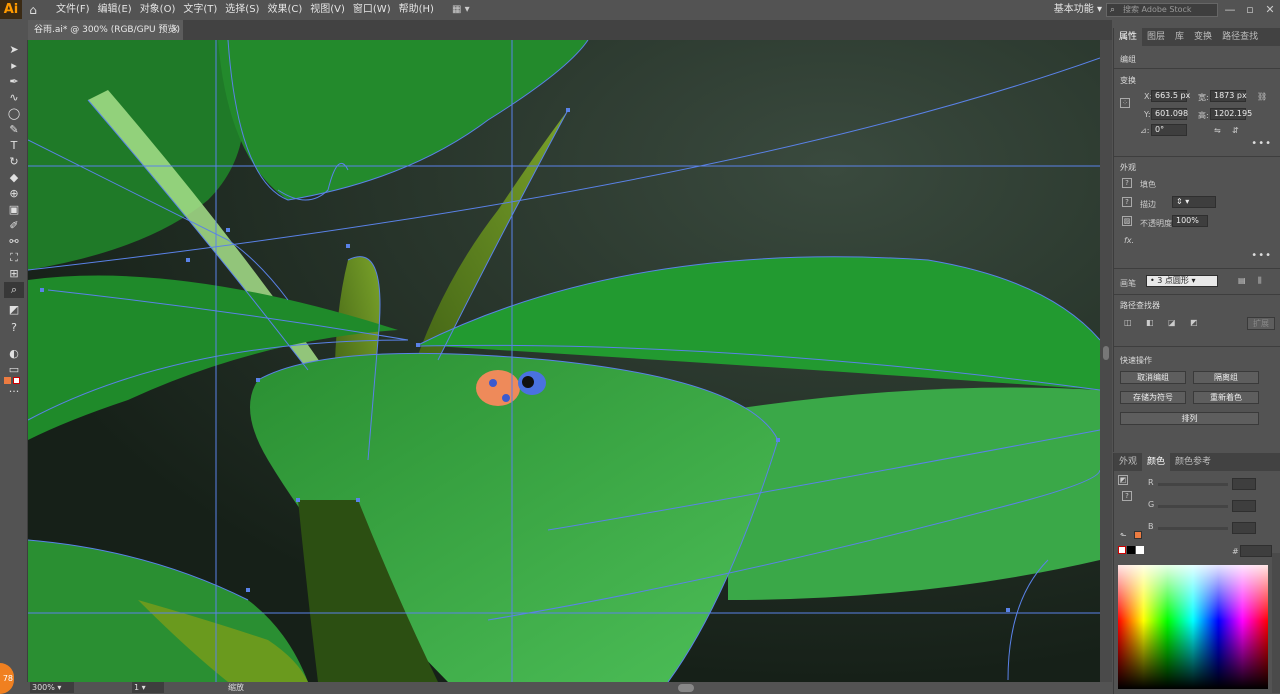 This screenshot has height=694, width=1280. Describe the element at coordinates (284, 9) in the screenshot. I see `menu-effect: 效果(C)` at that location.